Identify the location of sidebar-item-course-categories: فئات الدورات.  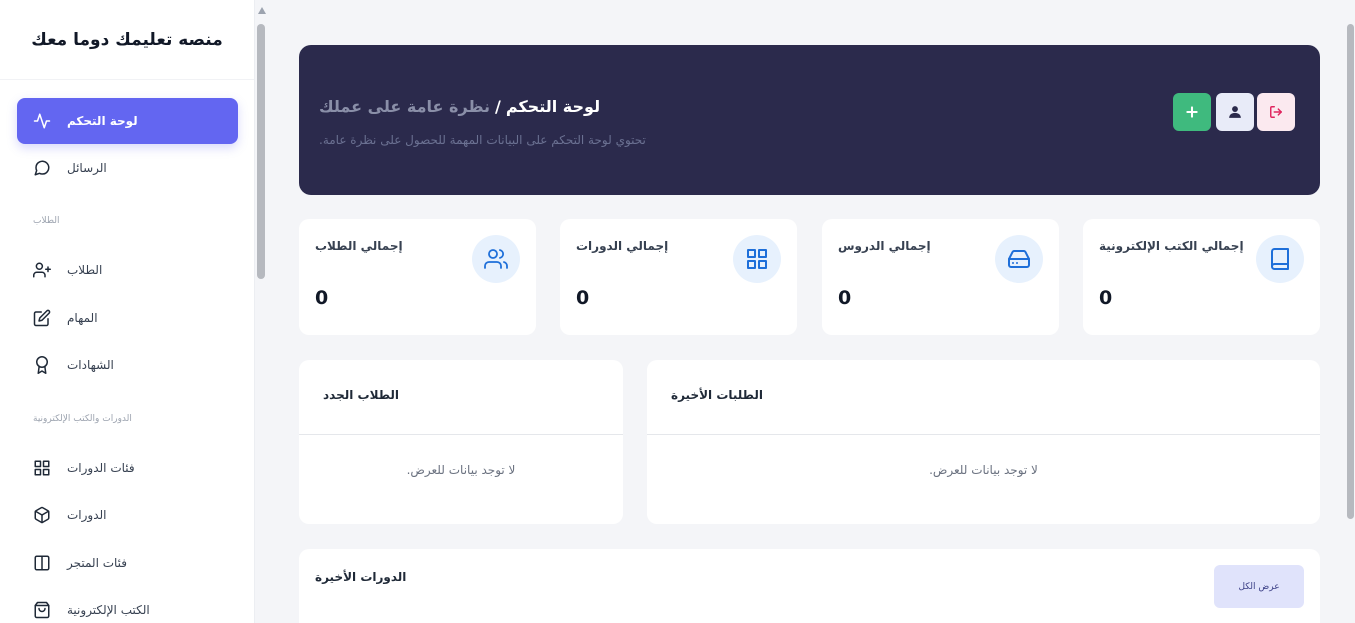
(127, 468).